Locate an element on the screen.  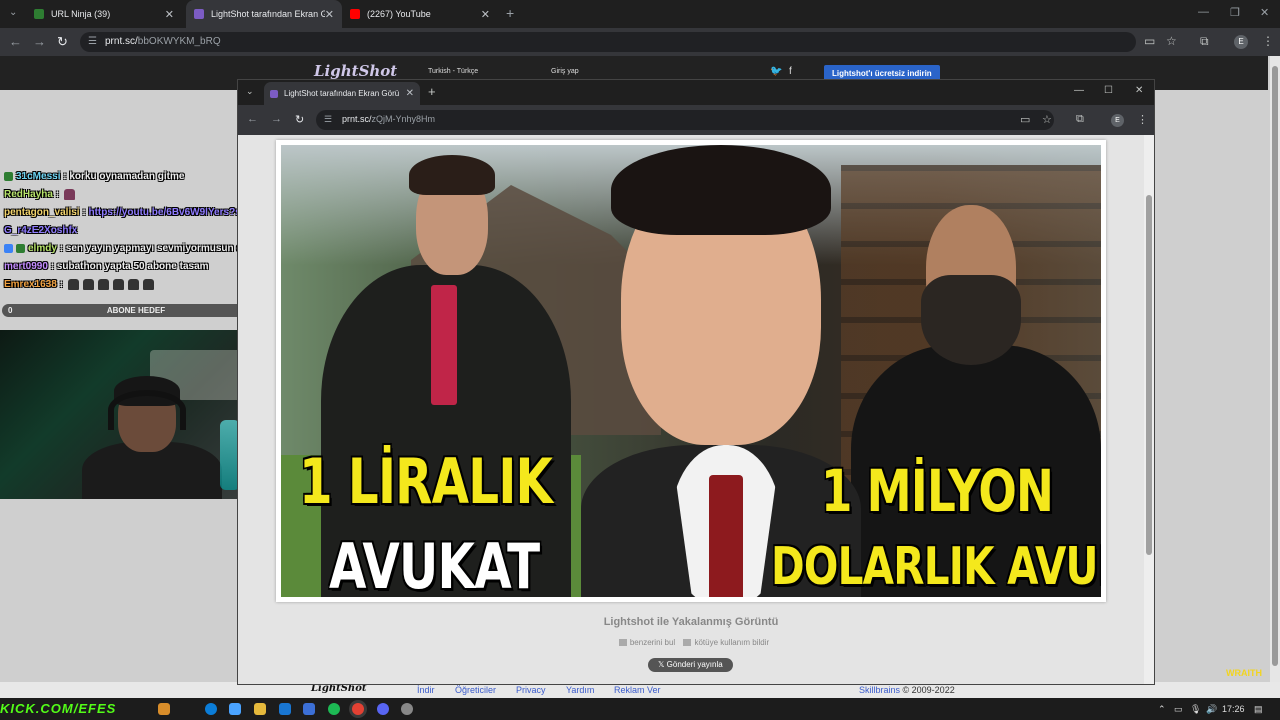
login-link: Giriş yap is located at coordinates (565, 71).